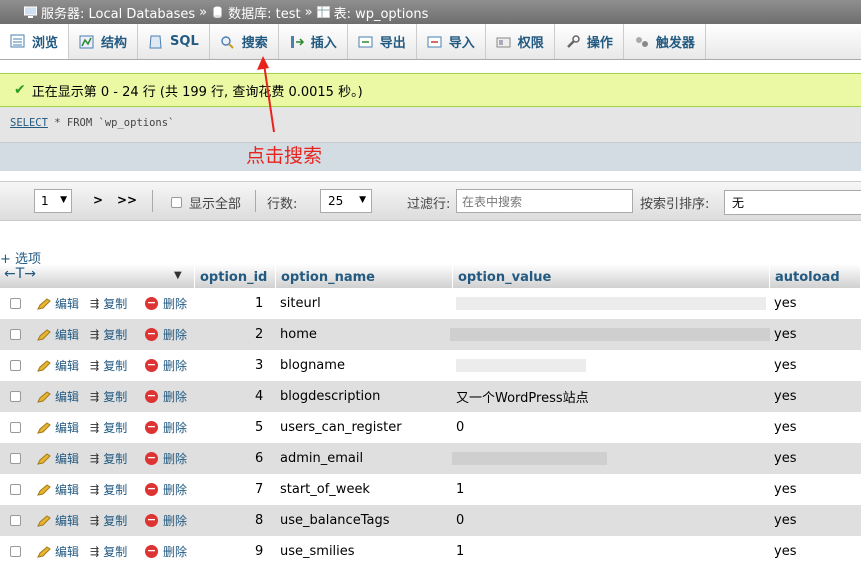 Image resolution: width=861 pixels, height=573 pixels. What do you see at coordinates (792, 202) in the screenshot?
I see `sort-by-index-select: 无` at bounding box center [792, 202].